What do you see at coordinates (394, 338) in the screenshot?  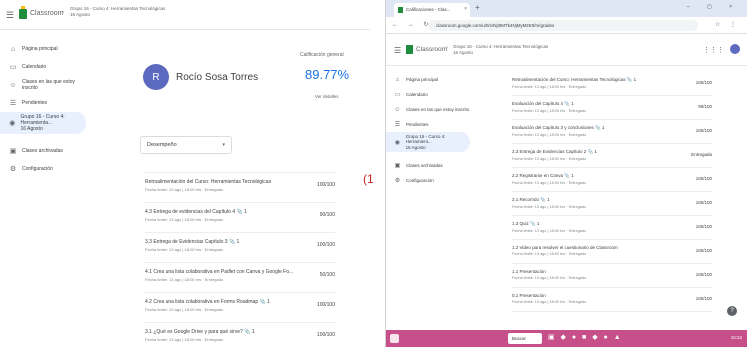 I see `start-icon` at bounding box center [394, 338].